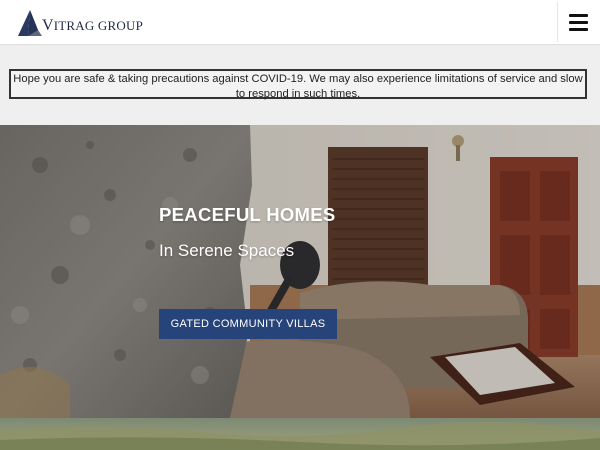 This screenshot has width=600, height=450. I want to click on hamburger-menu-icon, so click(577, 22).